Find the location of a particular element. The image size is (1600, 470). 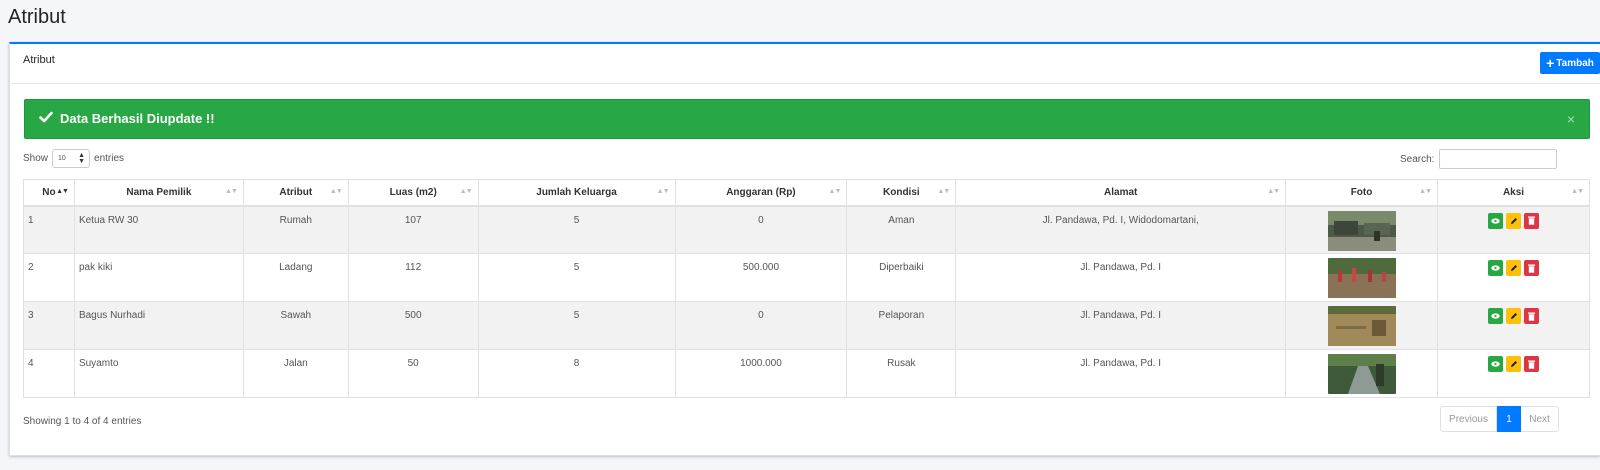

alert-message: Data Berhasil Diupdate !! is located at coordinates (137, 118).